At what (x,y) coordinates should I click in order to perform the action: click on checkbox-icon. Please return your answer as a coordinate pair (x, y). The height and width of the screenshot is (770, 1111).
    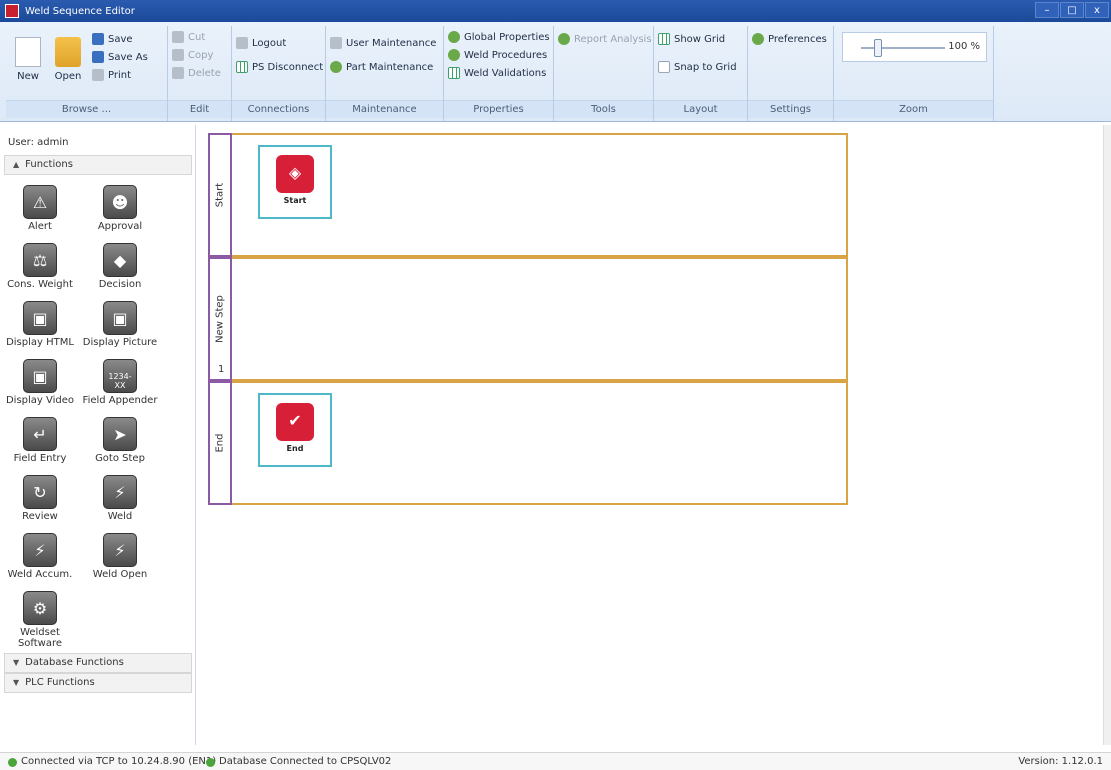
    Looking at the image, I should click on (664, 67).